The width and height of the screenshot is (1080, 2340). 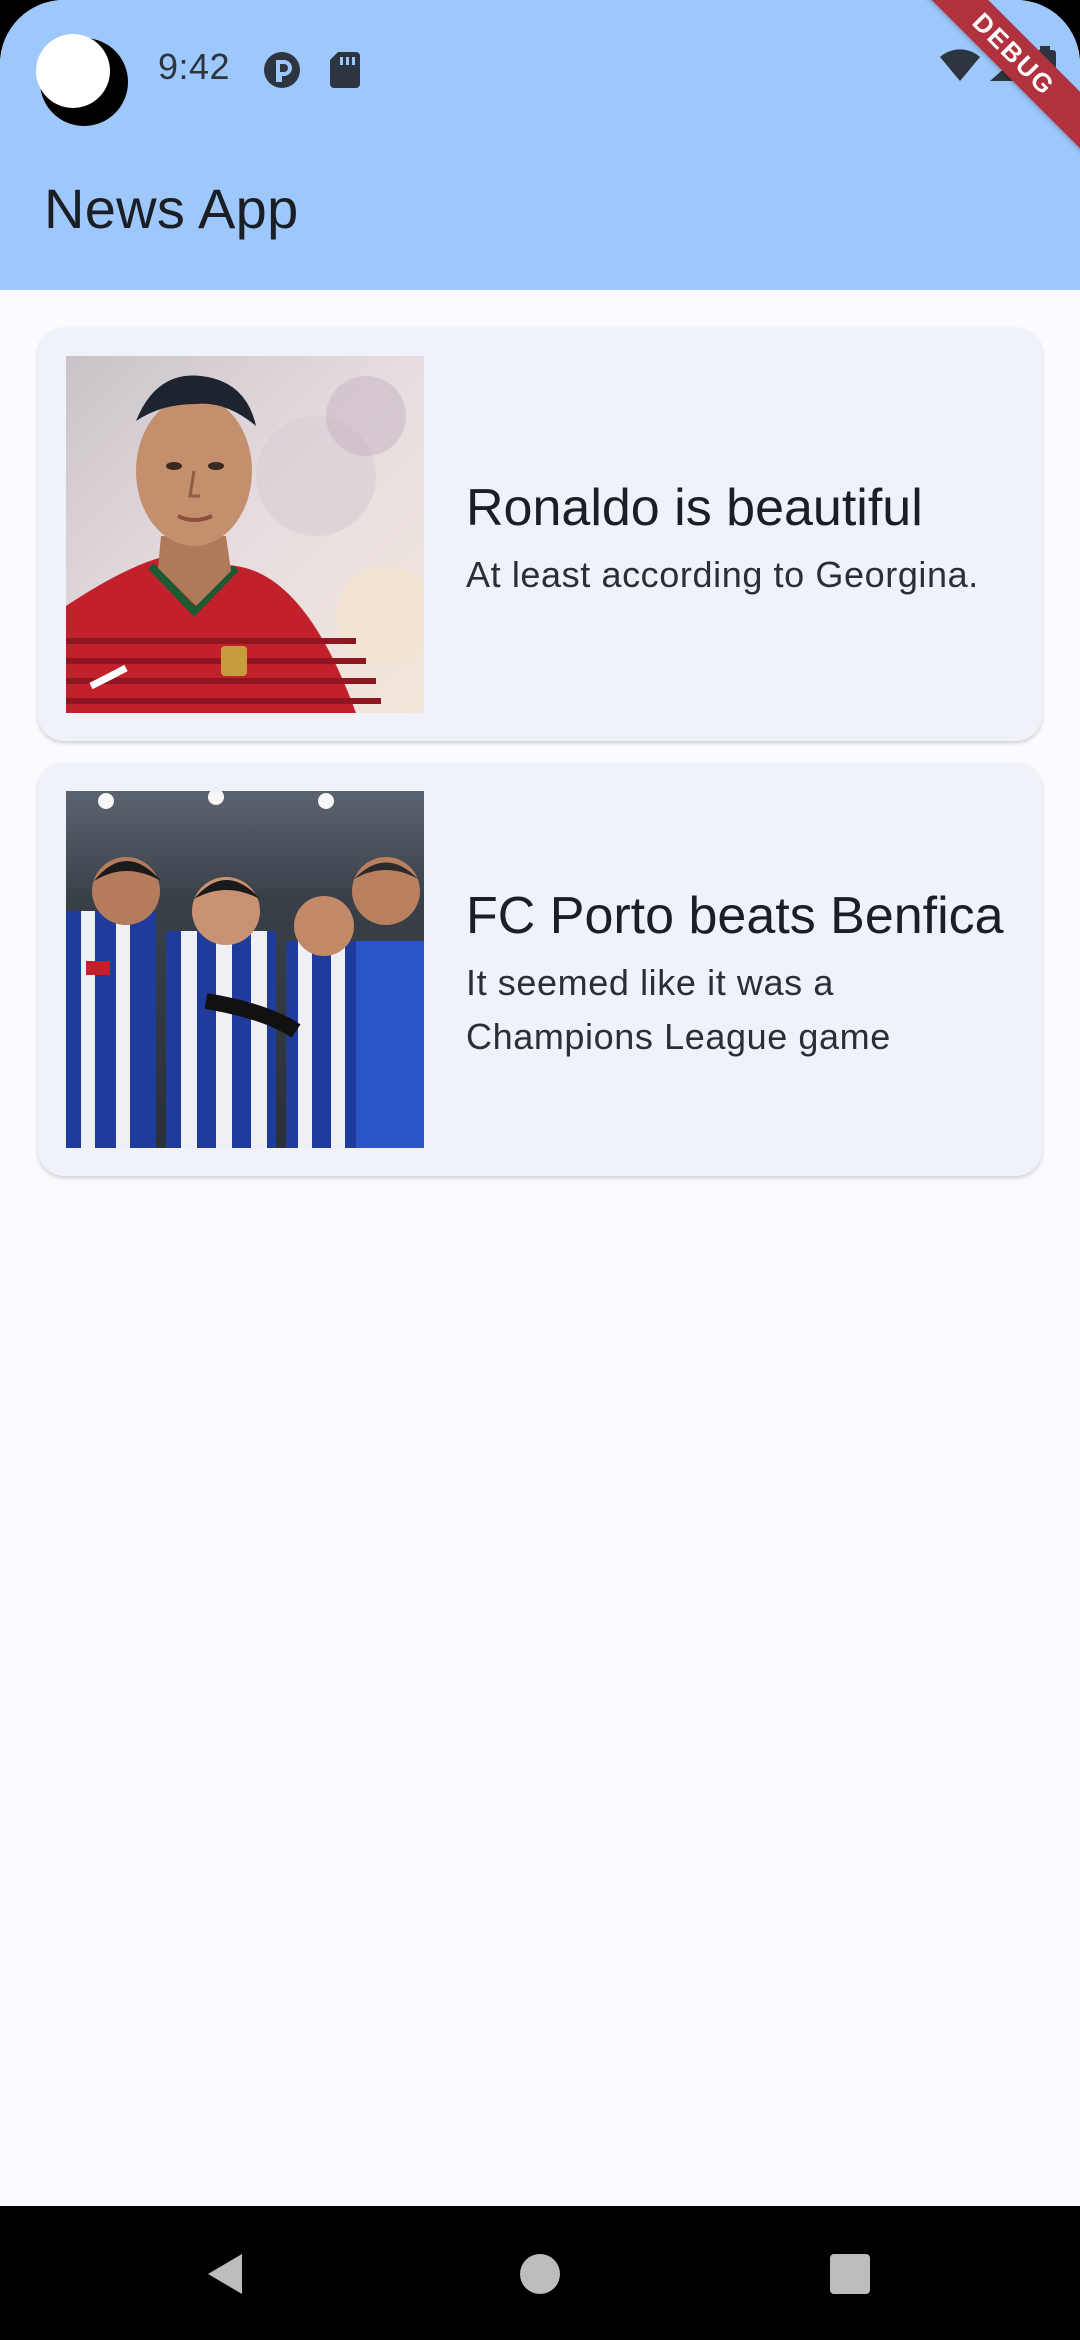 What do you see at coordinates (226, 2274) in the screenshot?
I see `back-icon` at bounding box center [226, 2274].